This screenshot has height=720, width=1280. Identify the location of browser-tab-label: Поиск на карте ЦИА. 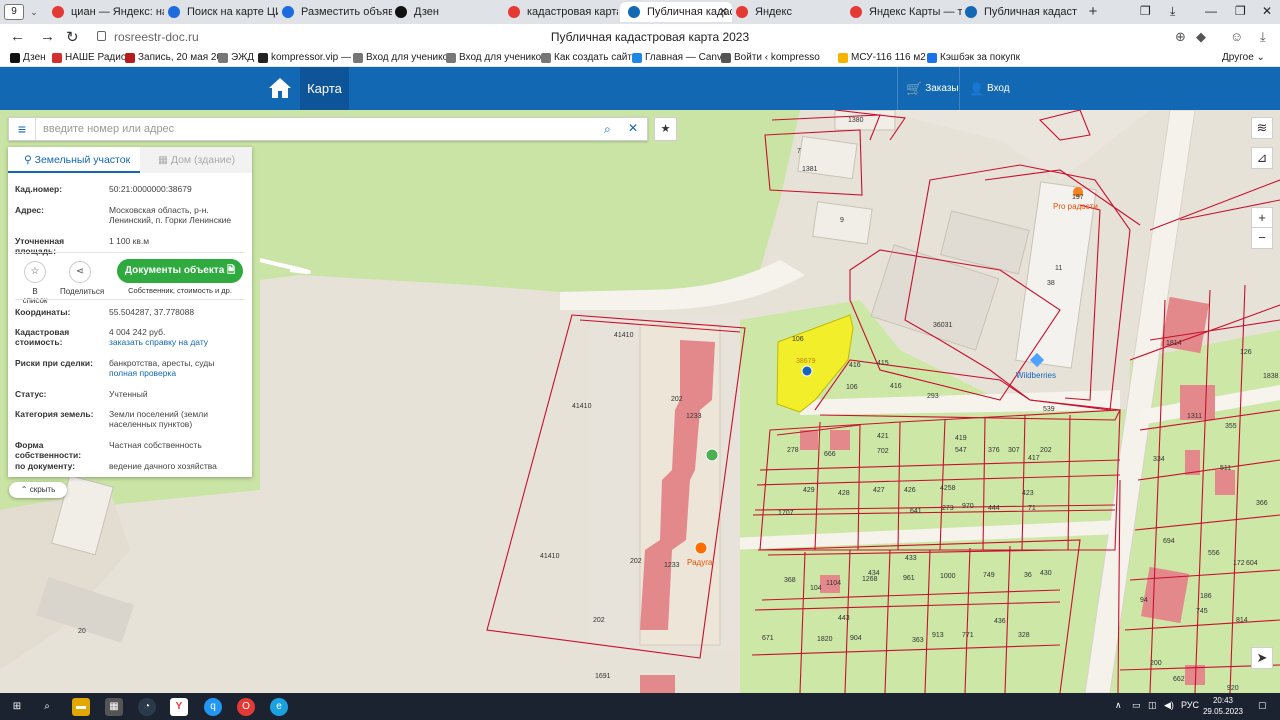
(232, 12).